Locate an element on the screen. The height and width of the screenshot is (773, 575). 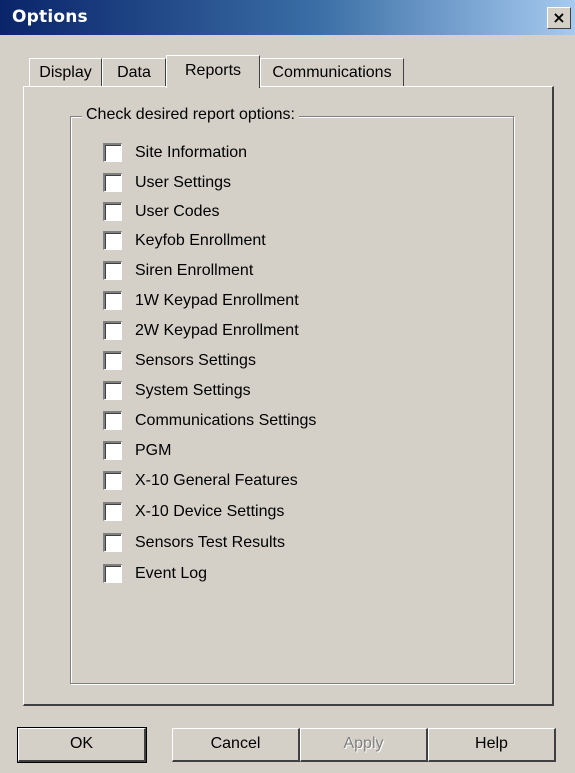
sensors-settings-checkbox is located at coordinates (112, 360).